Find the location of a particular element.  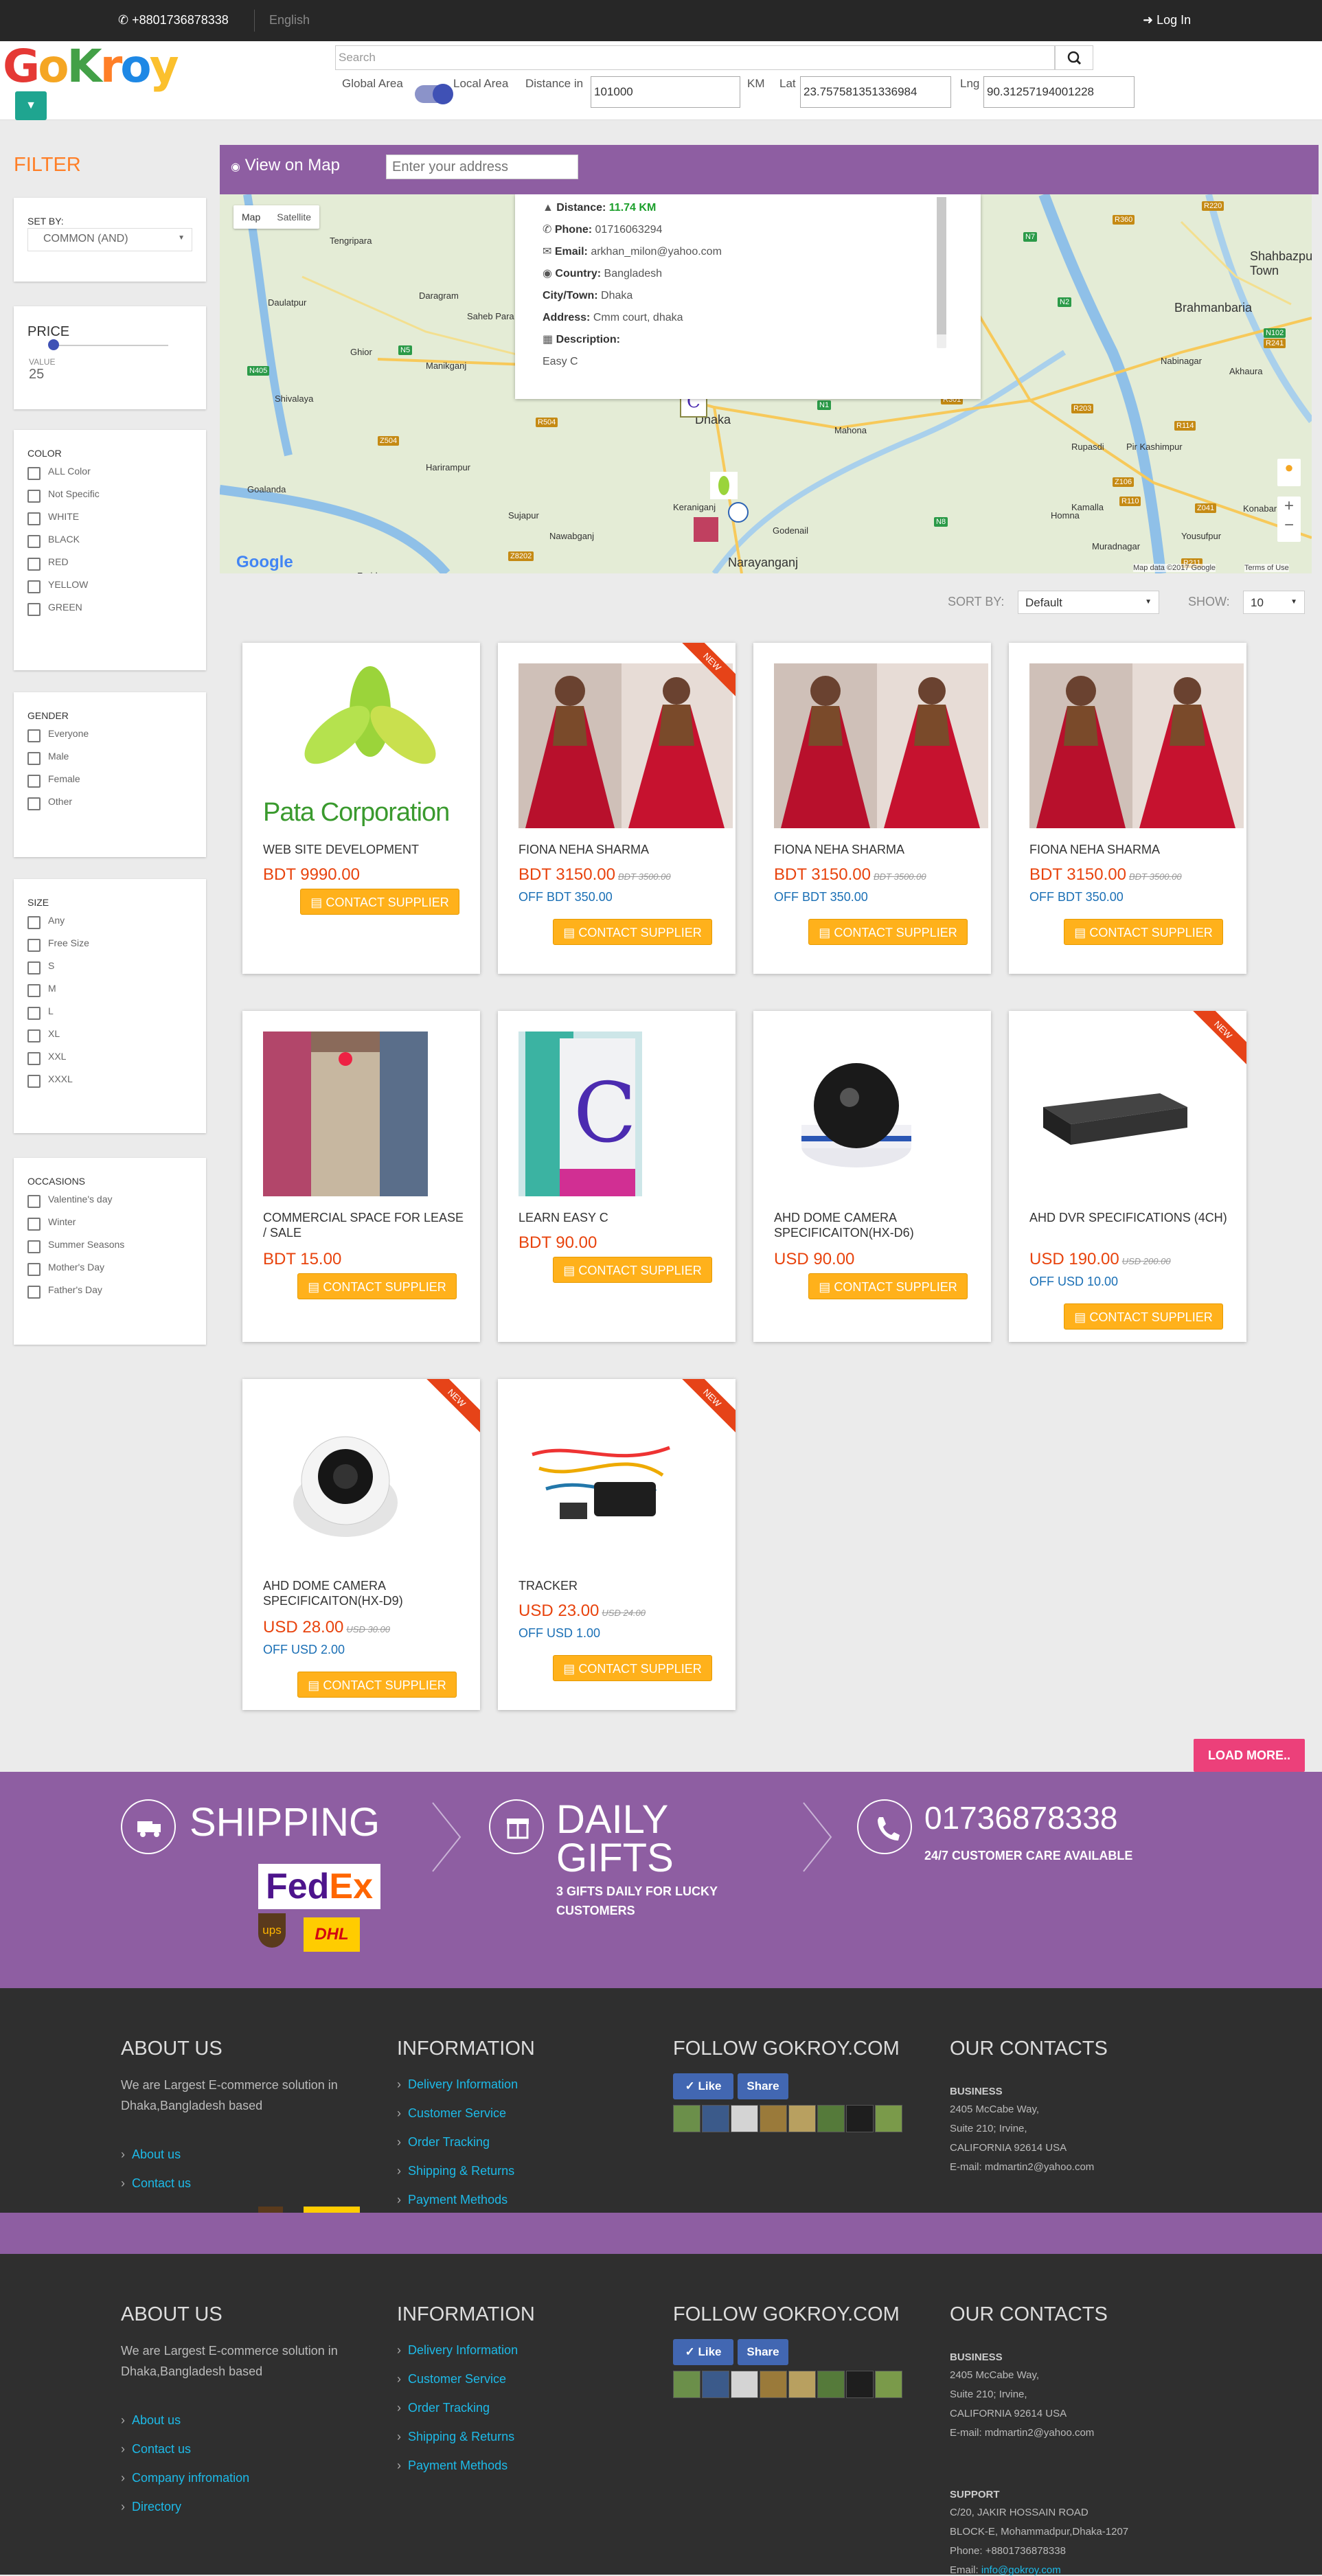

site-logo: GoKroy is located at coordinates (91, 67).